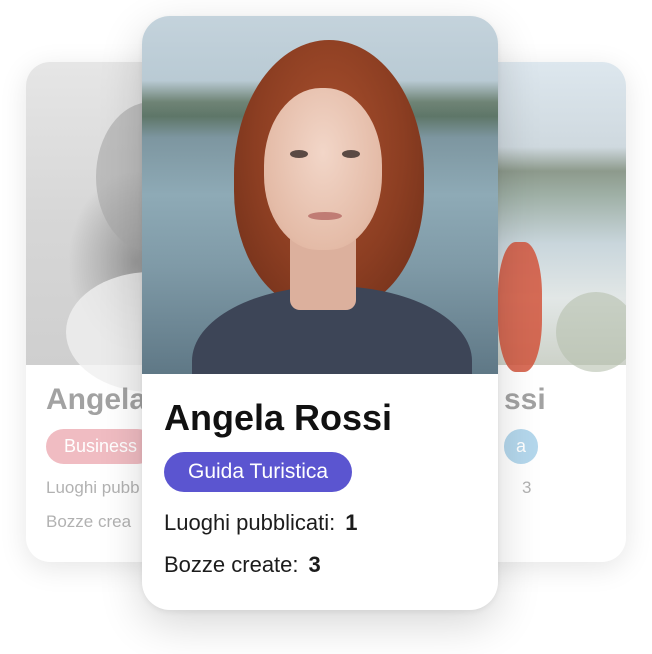 This screenshot has height=654, width=652. Describe the element at coordinates (527, 487) in the screenshot. I see `stat-published-value: 3` at that location.